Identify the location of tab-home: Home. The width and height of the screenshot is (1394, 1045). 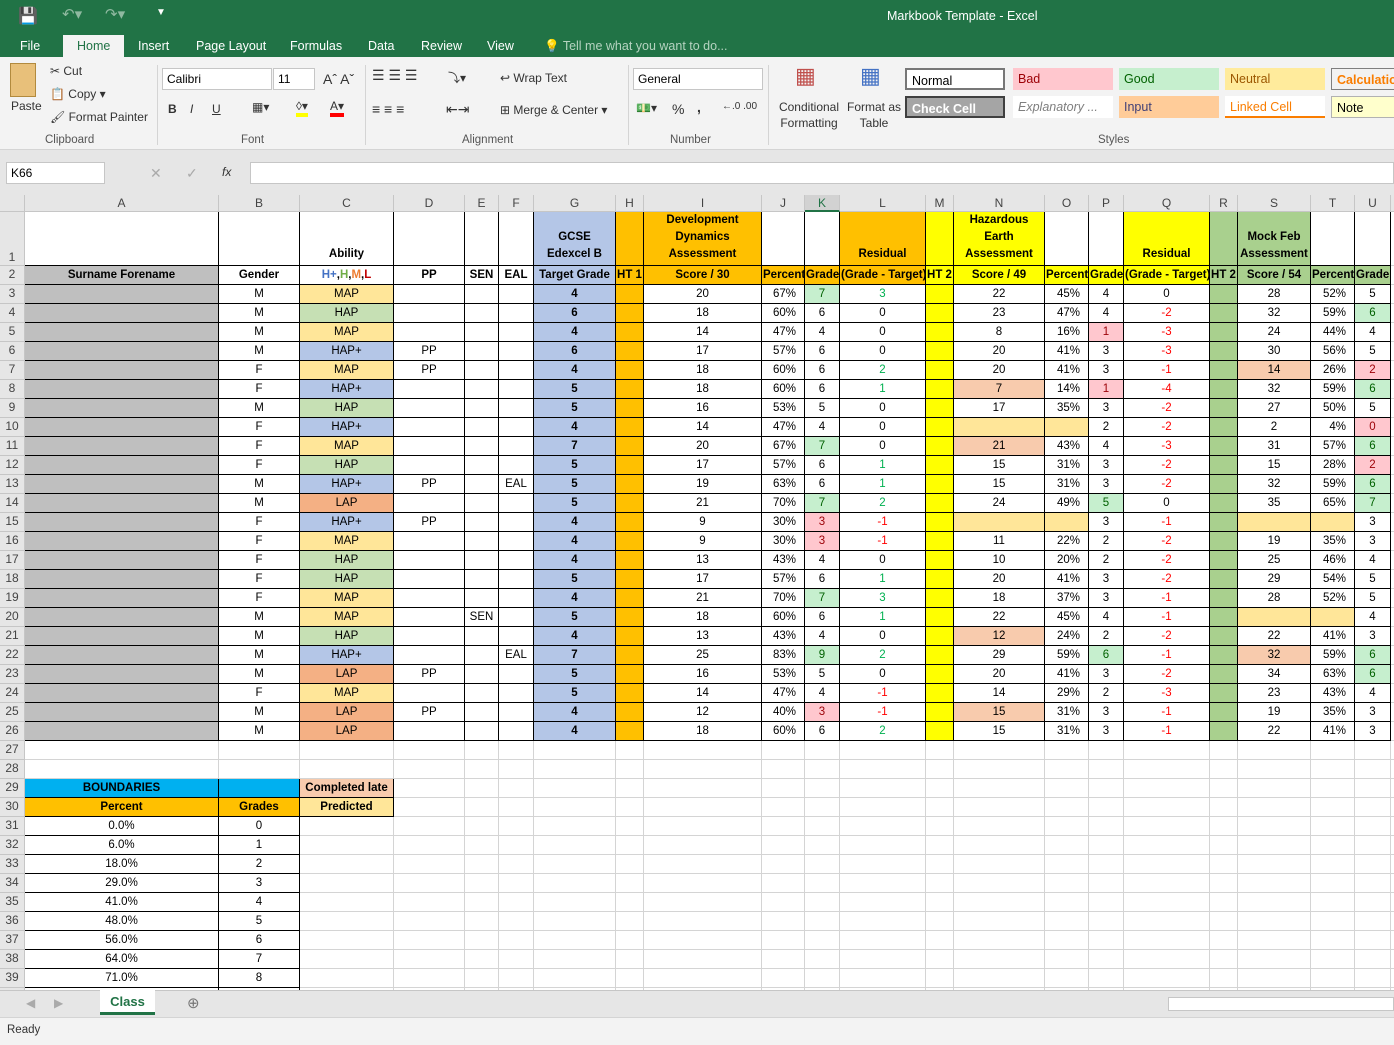
(94, 46).